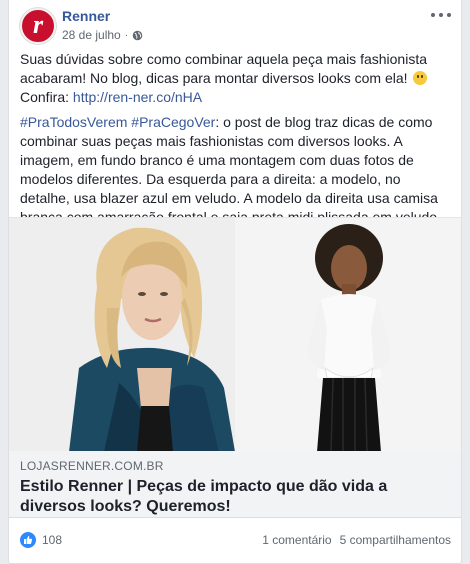 The image size is (470, 564). Describe the element at coordinates (86, 16) in the screenshot. I see `page-name-link: Renner` at that location.